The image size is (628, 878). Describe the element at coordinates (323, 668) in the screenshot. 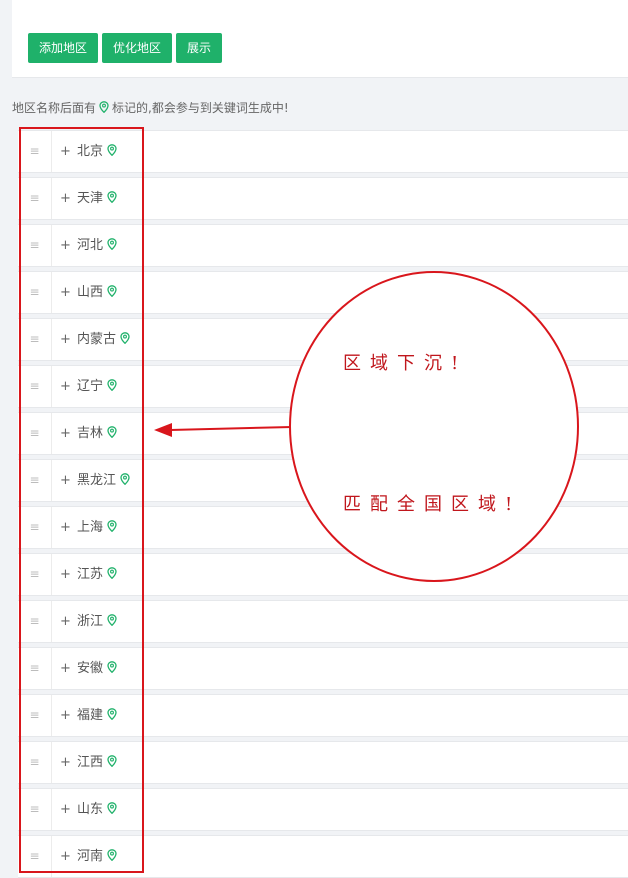

I see `region-row: ≡ + 安徽` at that location.